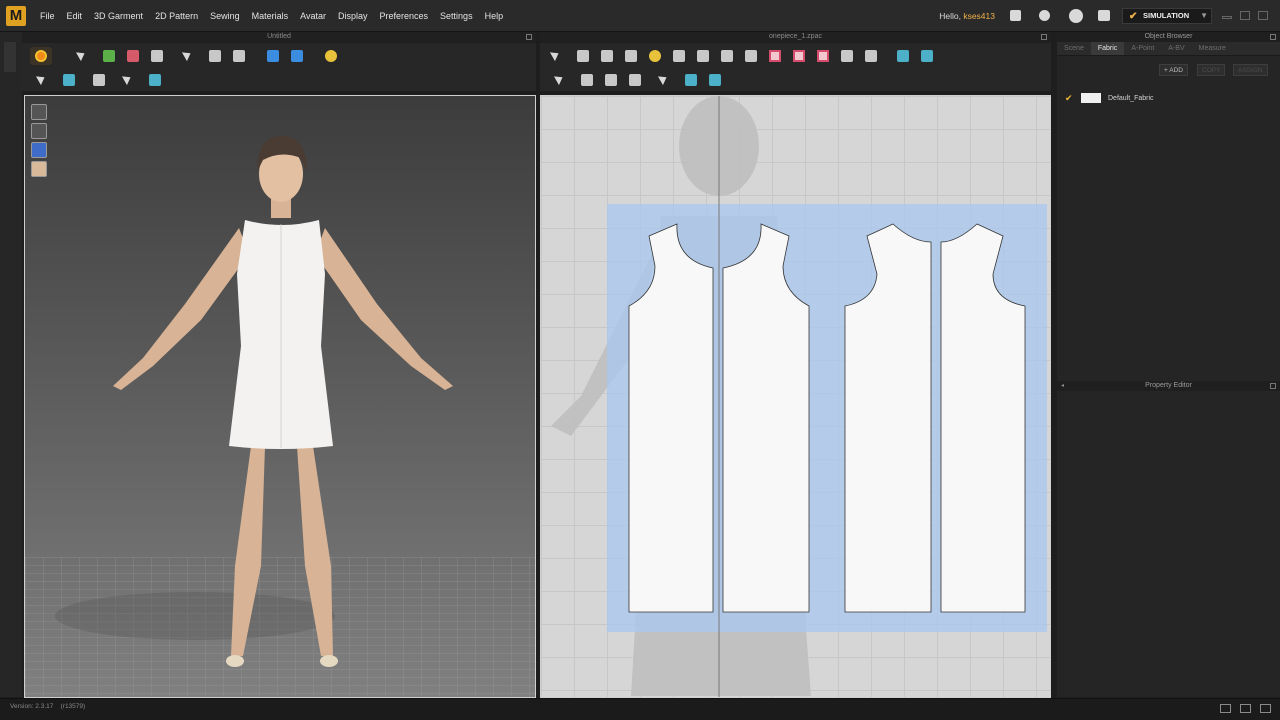  I want to click on share-icon, so click(1104, 15).